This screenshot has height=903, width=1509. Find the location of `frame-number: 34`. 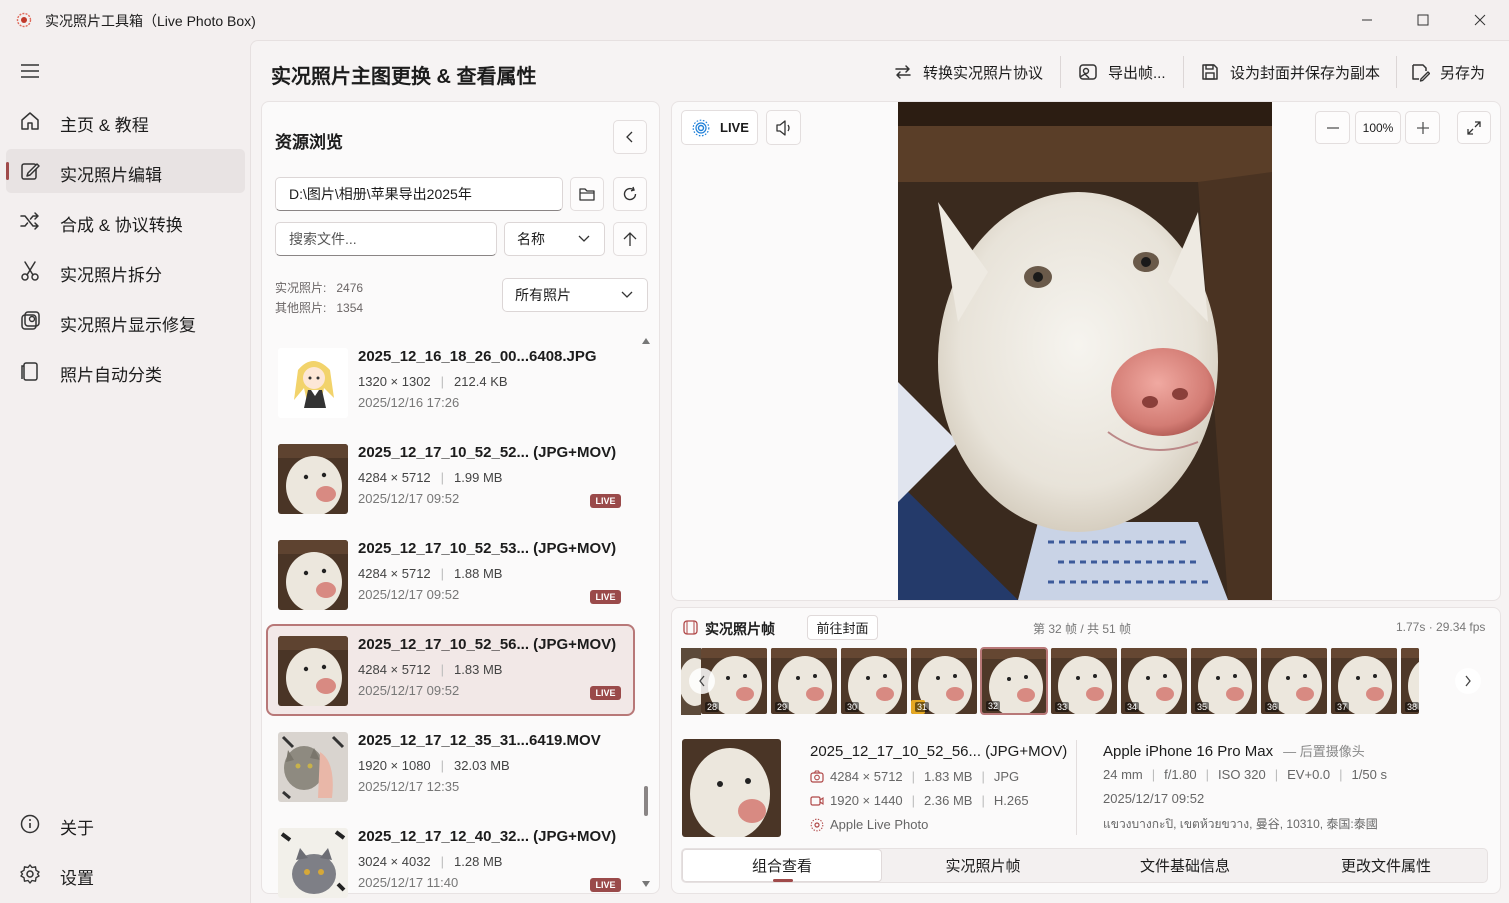

frame-number: 34 is located at coordinates (1132, 707).